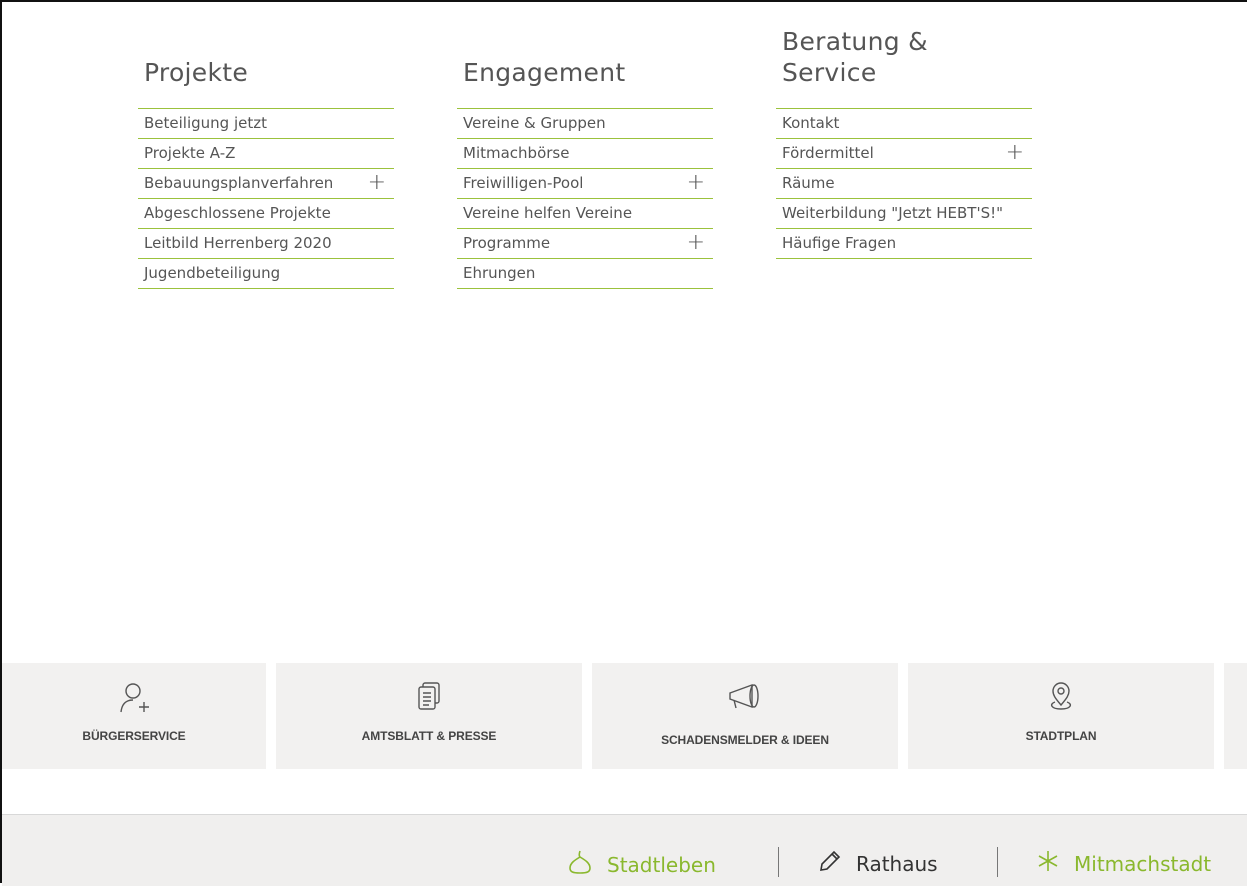 Image resolution: width=1247 pixels, height=886 pixels. Describe the element at coordinates (266, 184) in the screenshot. I see `menu-item-bebauungsplanverfahren: Bebauungsplanverfahren +` at that location.